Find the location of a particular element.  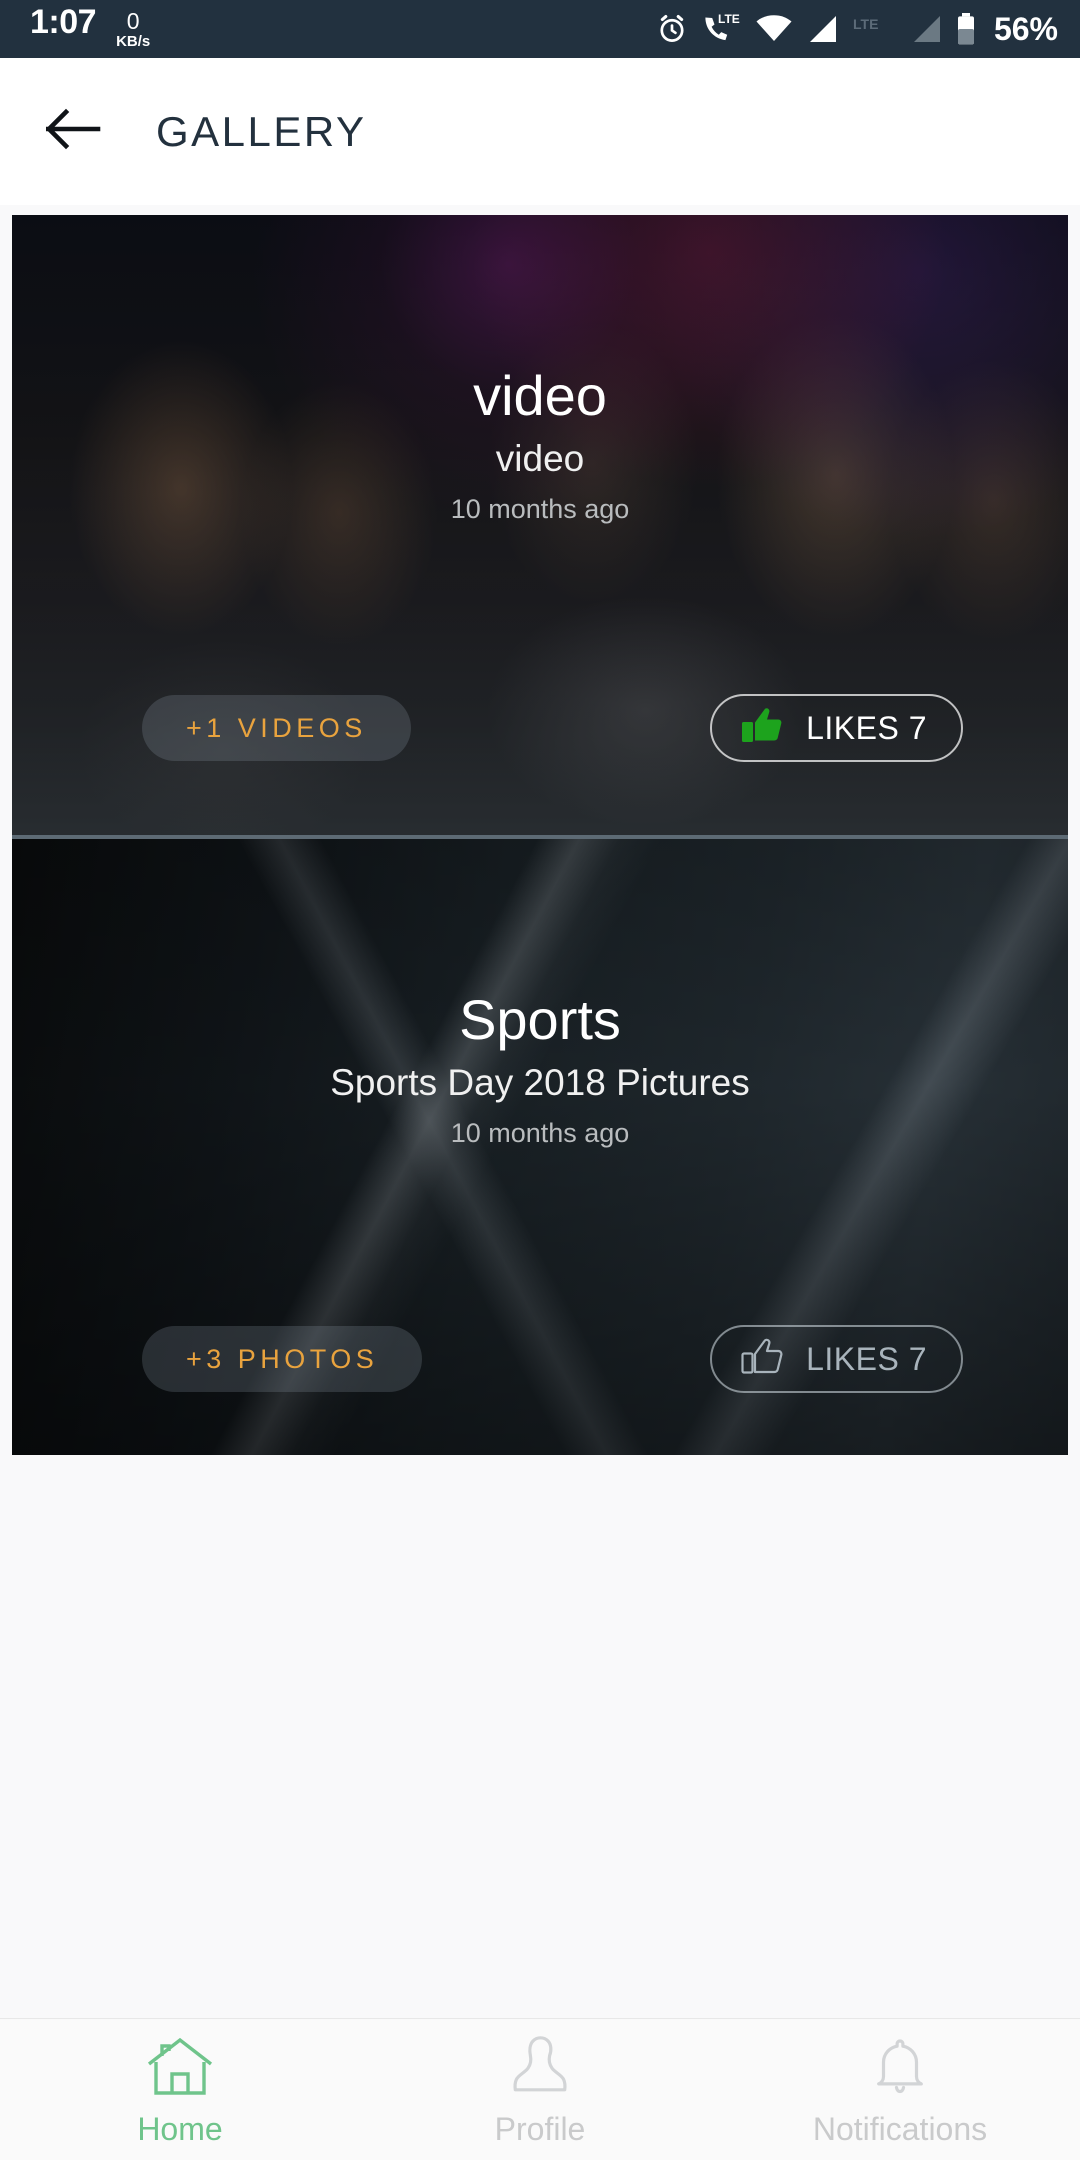

nav-label-home: Home is located at coordinates (180, 2129).